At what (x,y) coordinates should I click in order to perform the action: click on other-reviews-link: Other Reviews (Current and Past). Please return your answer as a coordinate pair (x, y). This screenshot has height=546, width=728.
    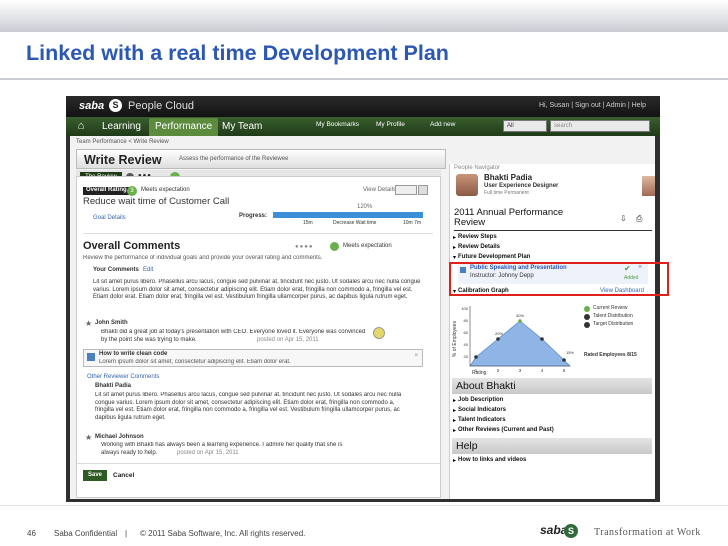
    Looking at the image, I should click on (506, 430).